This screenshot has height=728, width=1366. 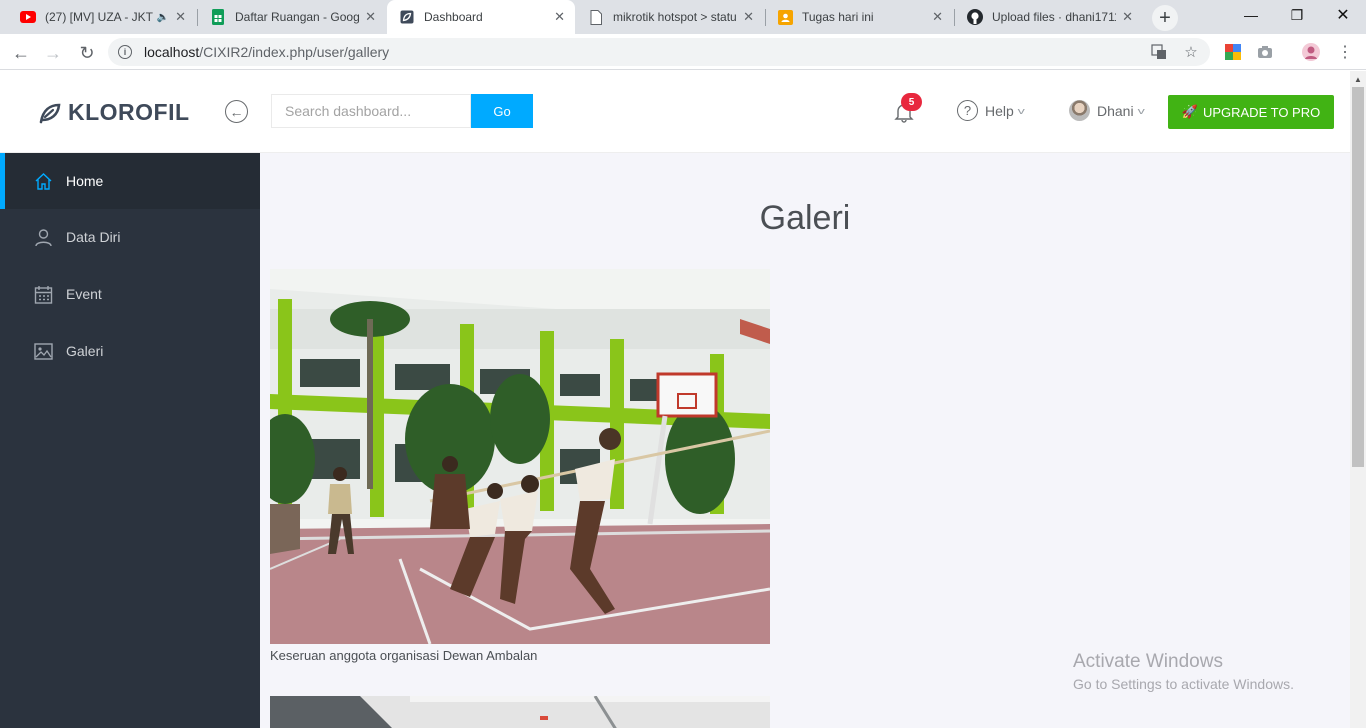 I want to click on github-icon, so click(x=975, y=17).